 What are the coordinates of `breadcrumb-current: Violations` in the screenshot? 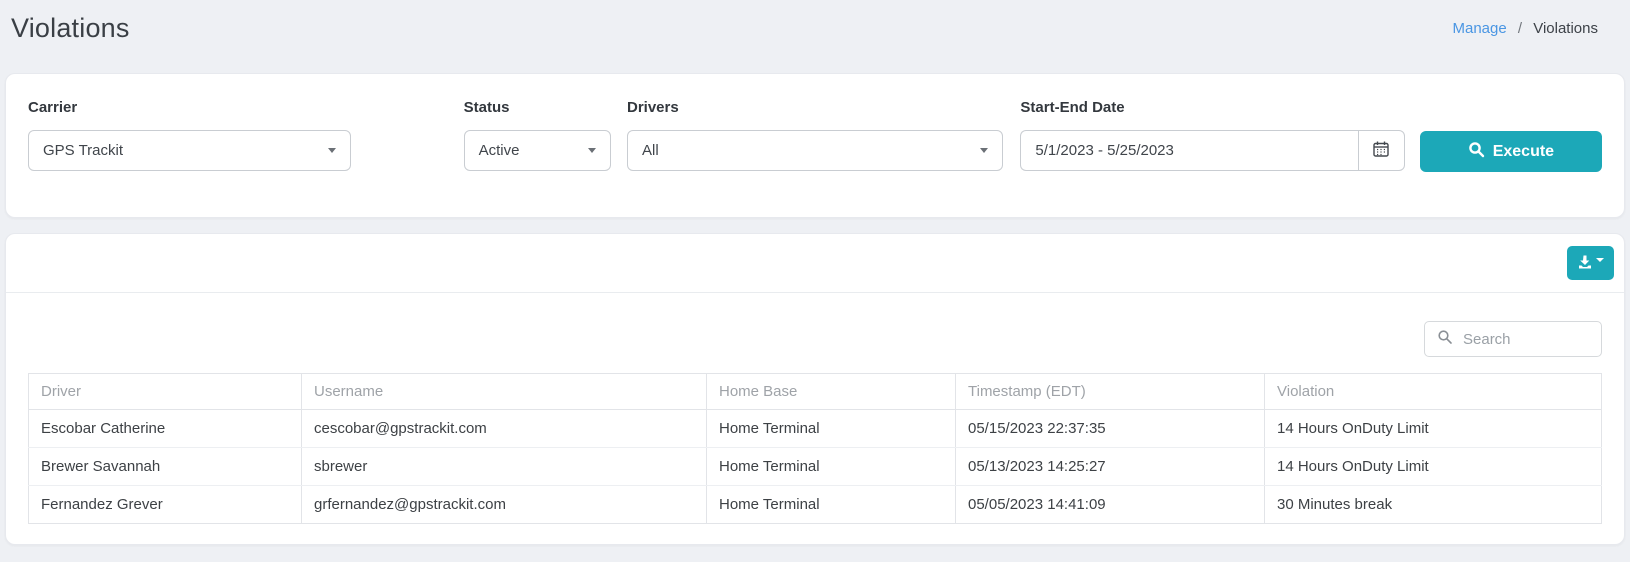 It's located at (1565, 28).